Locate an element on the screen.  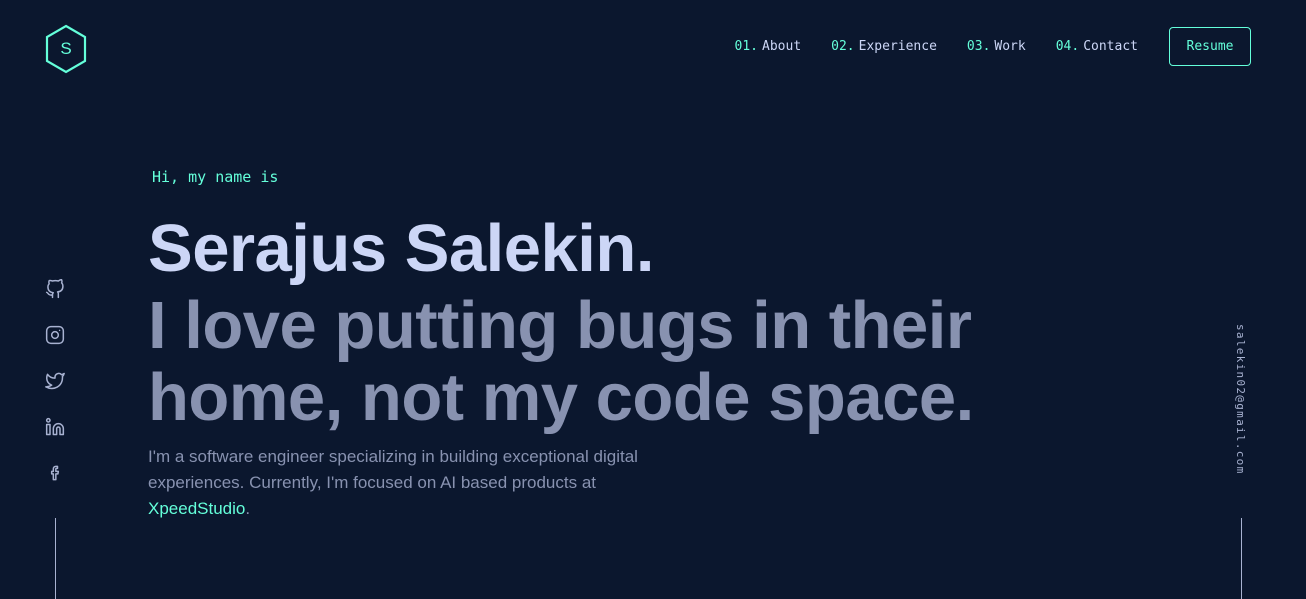
nav-item-about: 01. About is located at coordinates (768, 46).